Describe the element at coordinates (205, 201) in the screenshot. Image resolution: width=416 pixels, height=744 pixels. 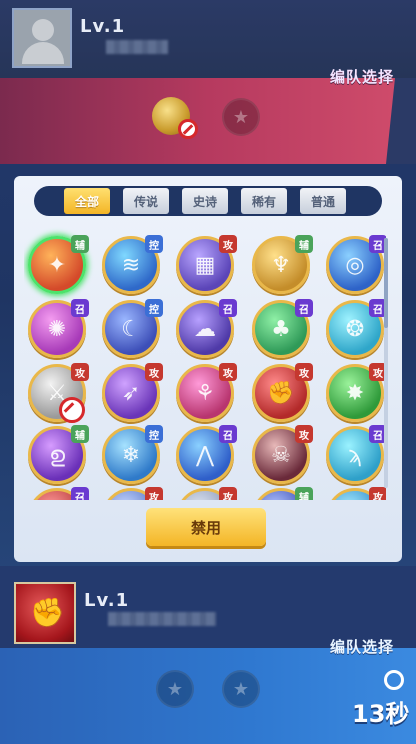
I see `tab-epic: 史诗` at that location.